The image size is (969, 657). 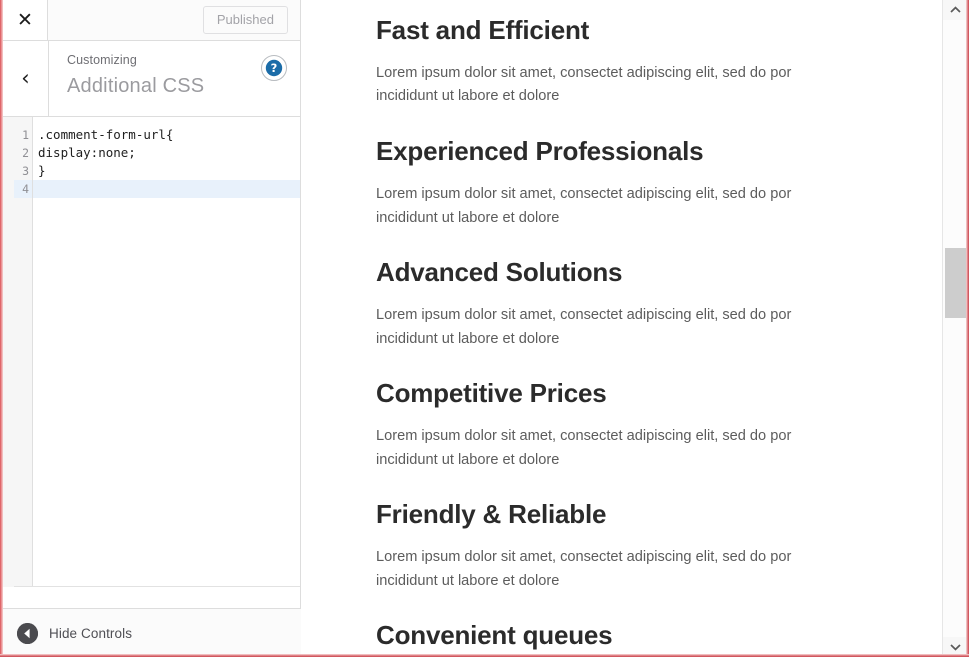 What do you see at coordinates (166, 189) in the screenshot?
I see `code-line-active` at bounding box center [166, 189].